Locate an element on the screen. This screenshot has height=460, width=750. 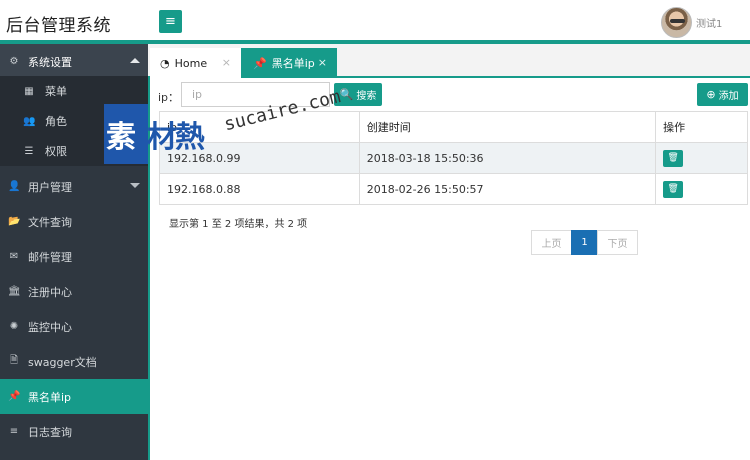
sidebar-item-label: 系统设置 is located at coordinates (50, 62).